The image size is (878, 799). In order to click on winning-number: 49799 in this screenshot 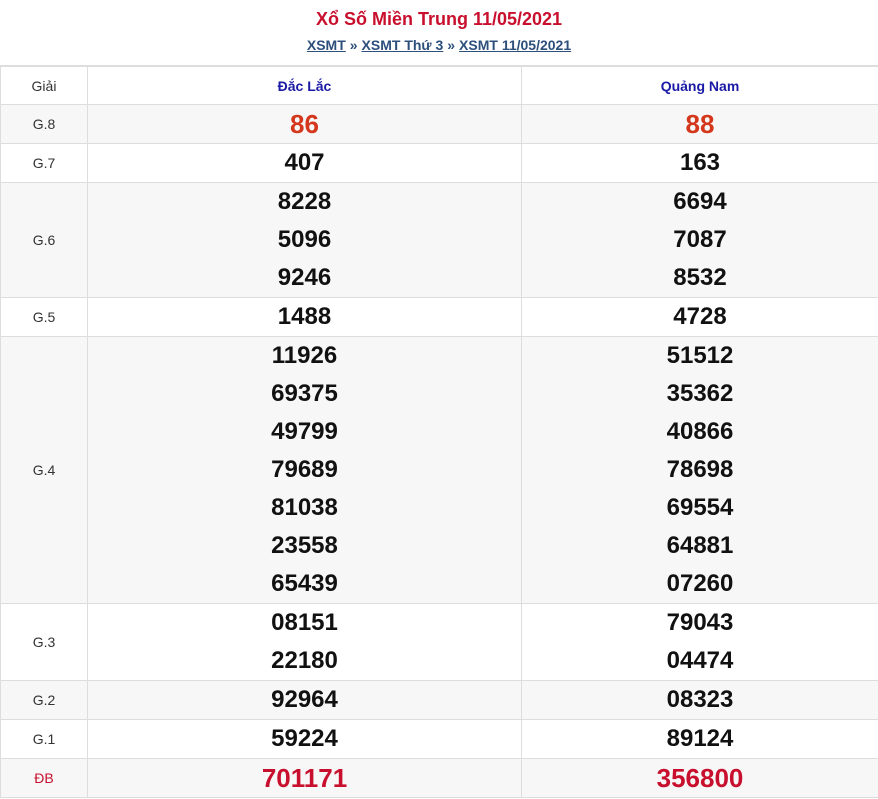, I will do `click(304, 431)`.